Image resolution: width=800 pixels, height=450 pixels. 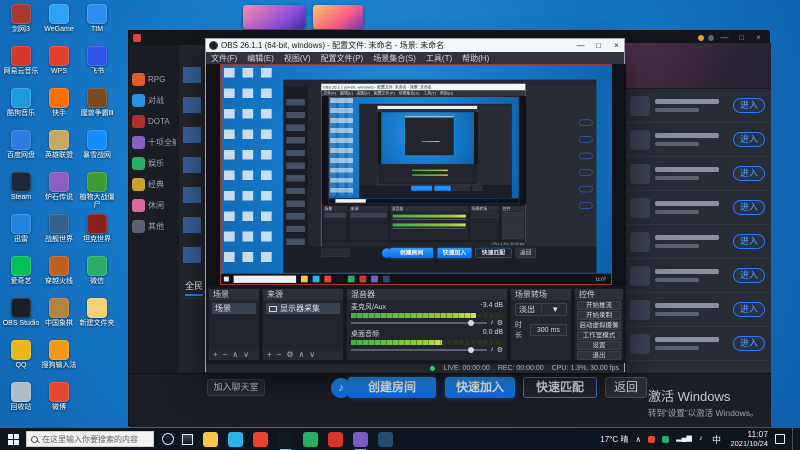 I want to click on sidebar-item-casual: 休闲, so click(x=154, y=205).